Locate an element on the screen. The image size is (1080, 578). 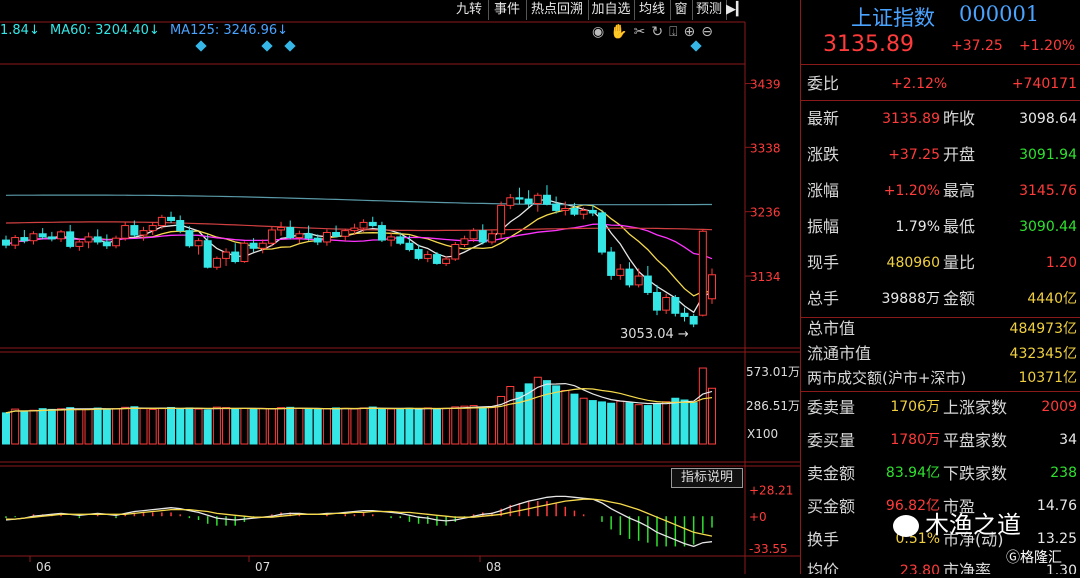
flat-count-value: 34 is located at coordinates (1068, 440).